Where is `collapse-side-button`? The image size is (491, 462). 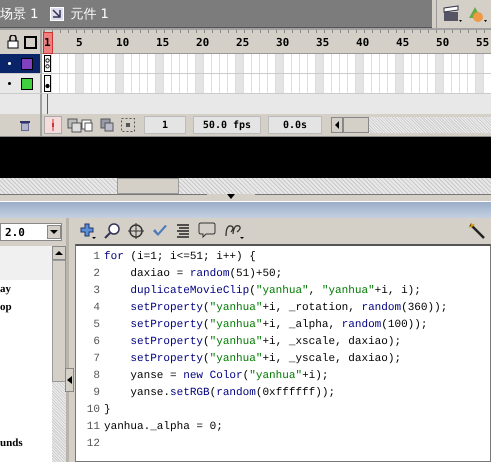
collapse-side-button is located at coordinates (69, 380).